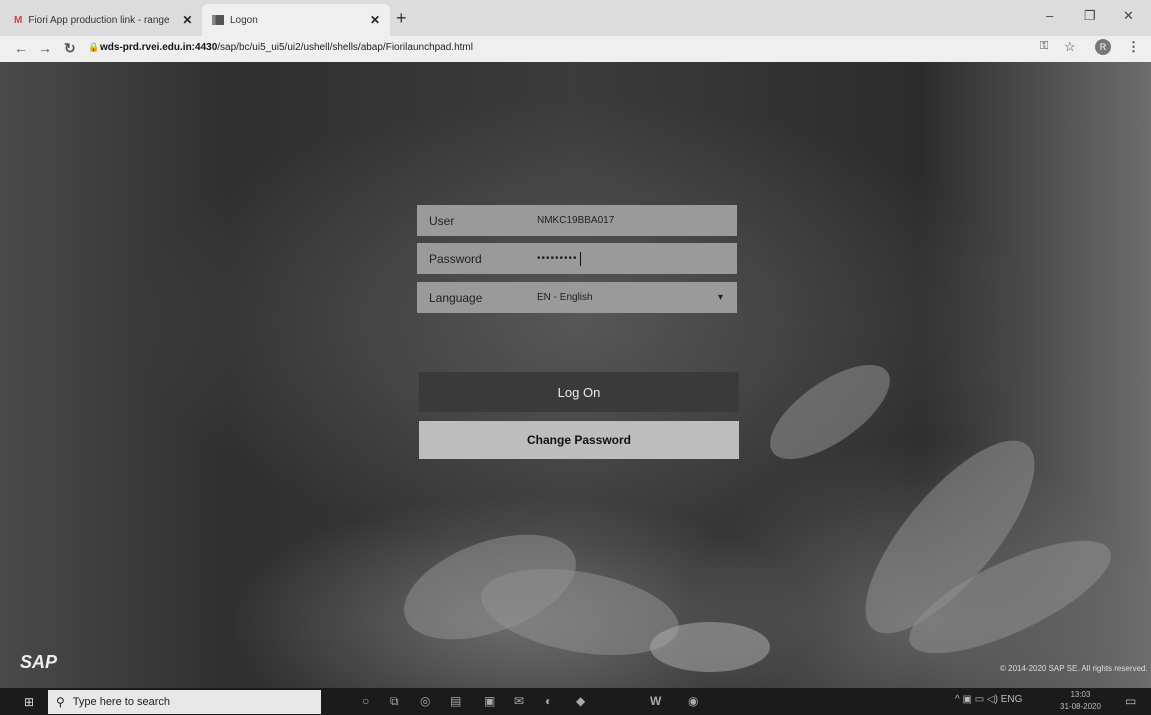 The width and height of the screenshot is (1151, 715). I want to click on search-icon: ⚲, so click(60, 702).